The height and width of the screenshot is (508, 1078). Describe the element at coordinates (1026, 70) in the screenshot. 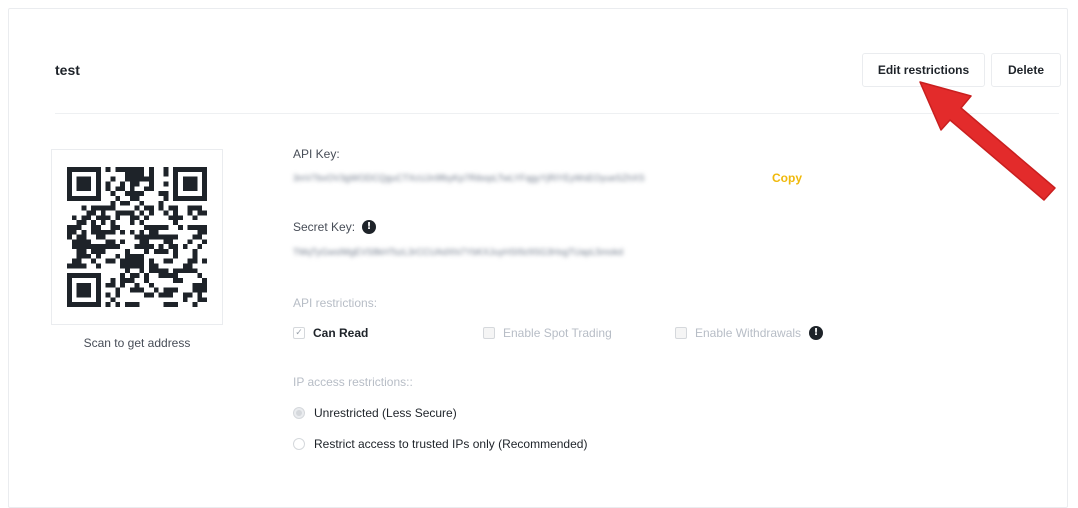

I see `delete-button: Delete` at that location.